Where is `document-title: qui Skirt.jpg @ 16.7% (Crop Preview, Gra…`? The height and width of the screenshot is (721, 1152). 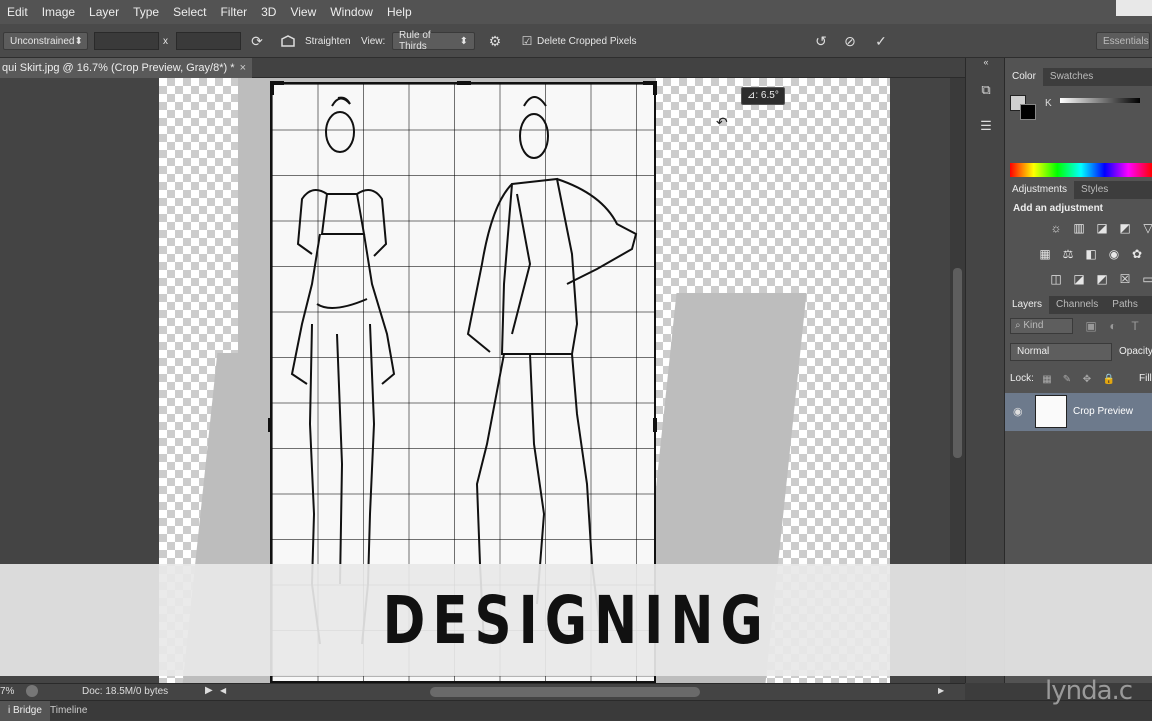
document-title: qui Skirt.jpg @ 16.7% (Crop Preview, Gra… is located at coordinates (118, 68).